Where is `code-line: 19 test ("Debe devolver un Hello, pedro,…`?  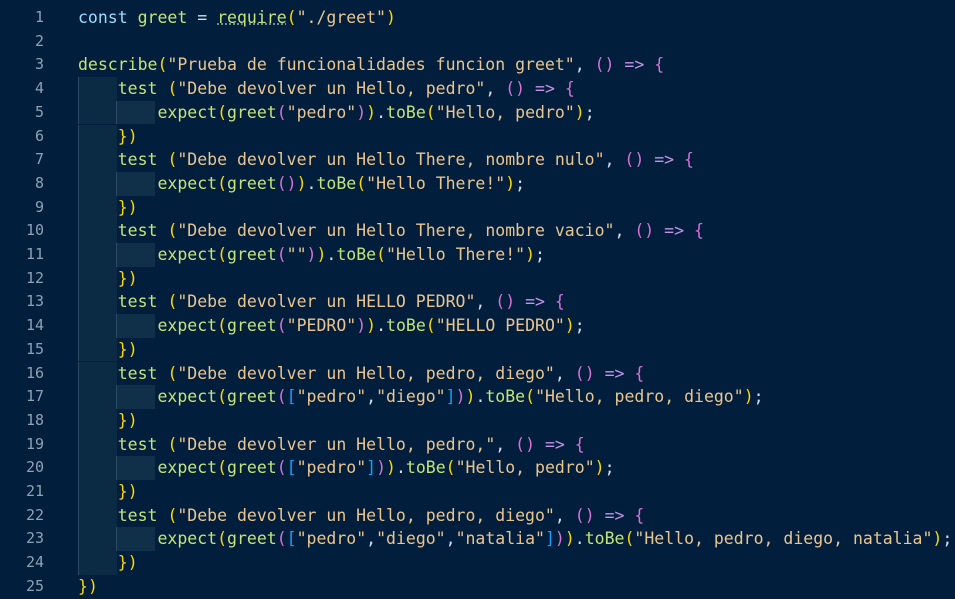 code-line: 19 test ("Debe devolver un Hello, pedro,… is located at coordinates (477, 444).